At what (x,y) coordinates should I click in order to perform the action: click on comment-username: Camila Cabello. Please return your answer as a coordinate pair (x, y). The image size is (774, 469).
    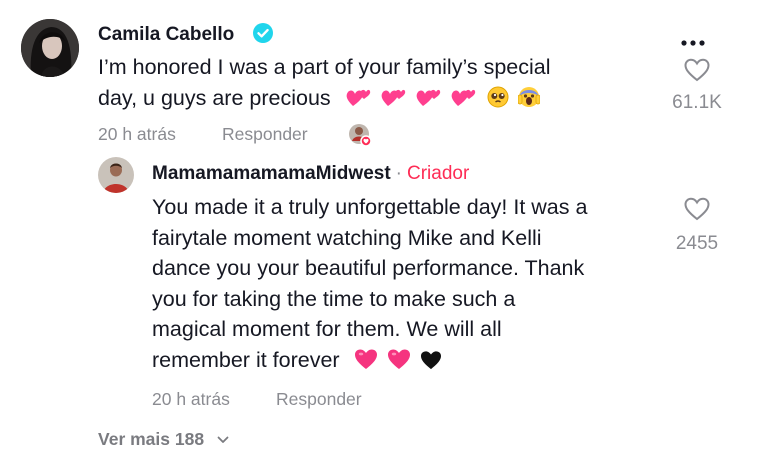
    Looking at the image, I should click on (166, 35).